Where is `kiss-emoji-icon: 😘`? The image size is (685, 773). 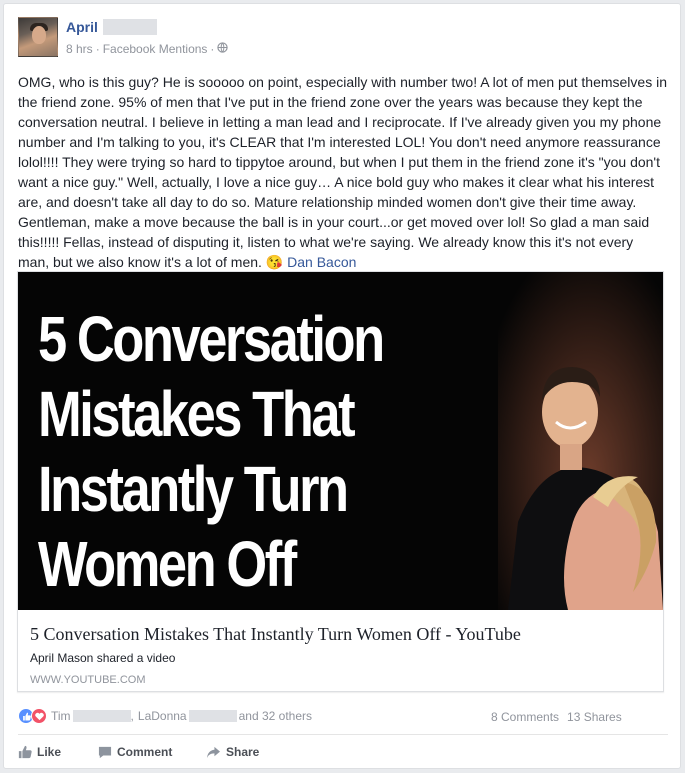 kiss-emoji-icon: 😘 is located at coordinates (274, 262).